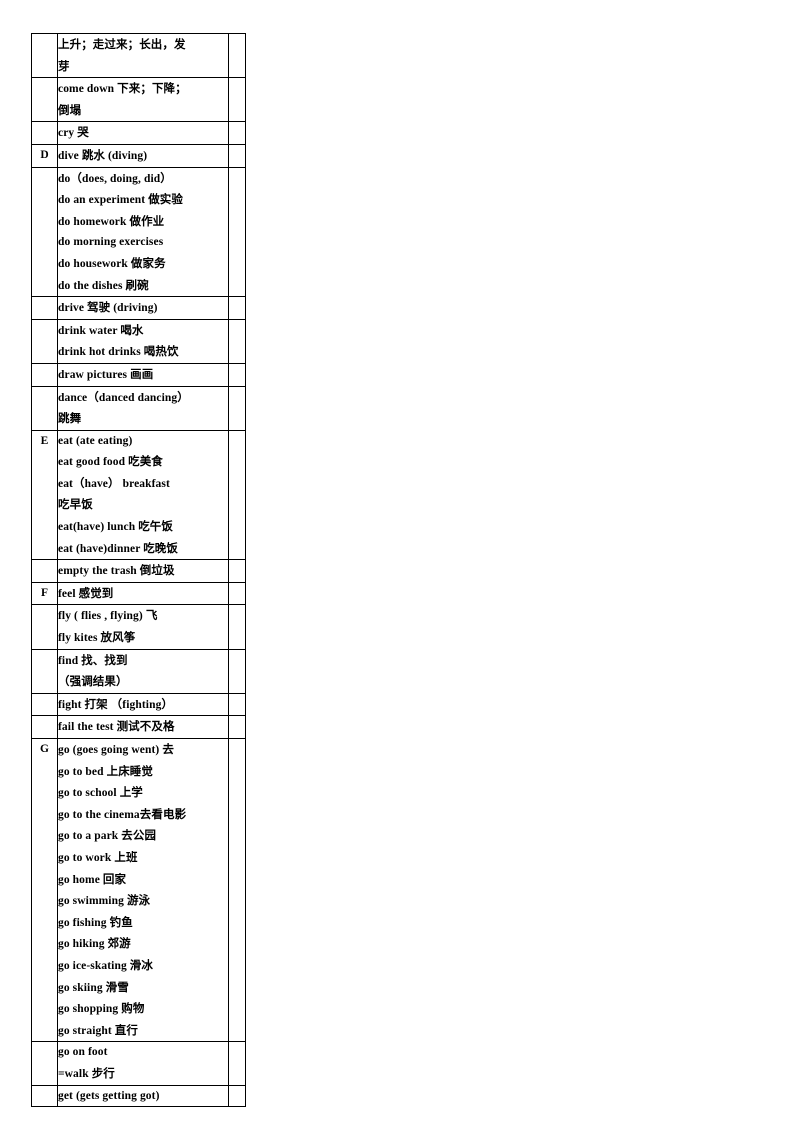 The width and height of the screenshot is (794, 1123). Describe the element at coordinates (101, 329) in the screenshot. I see `entry-line: drink water 喝水` at that location.